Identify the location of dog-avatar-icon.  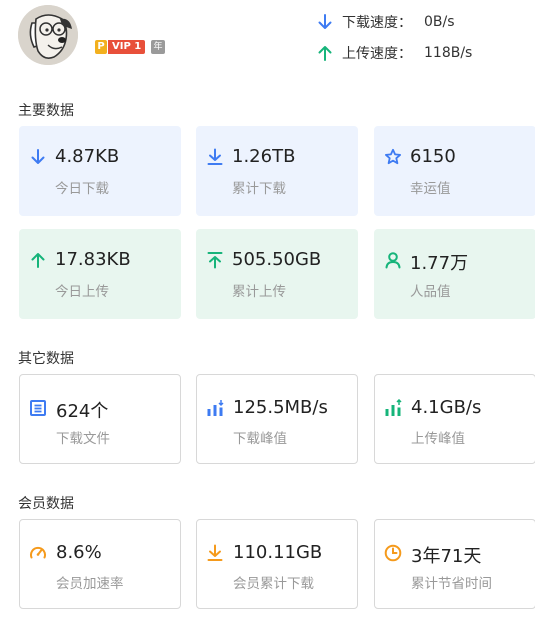
(48, 35).